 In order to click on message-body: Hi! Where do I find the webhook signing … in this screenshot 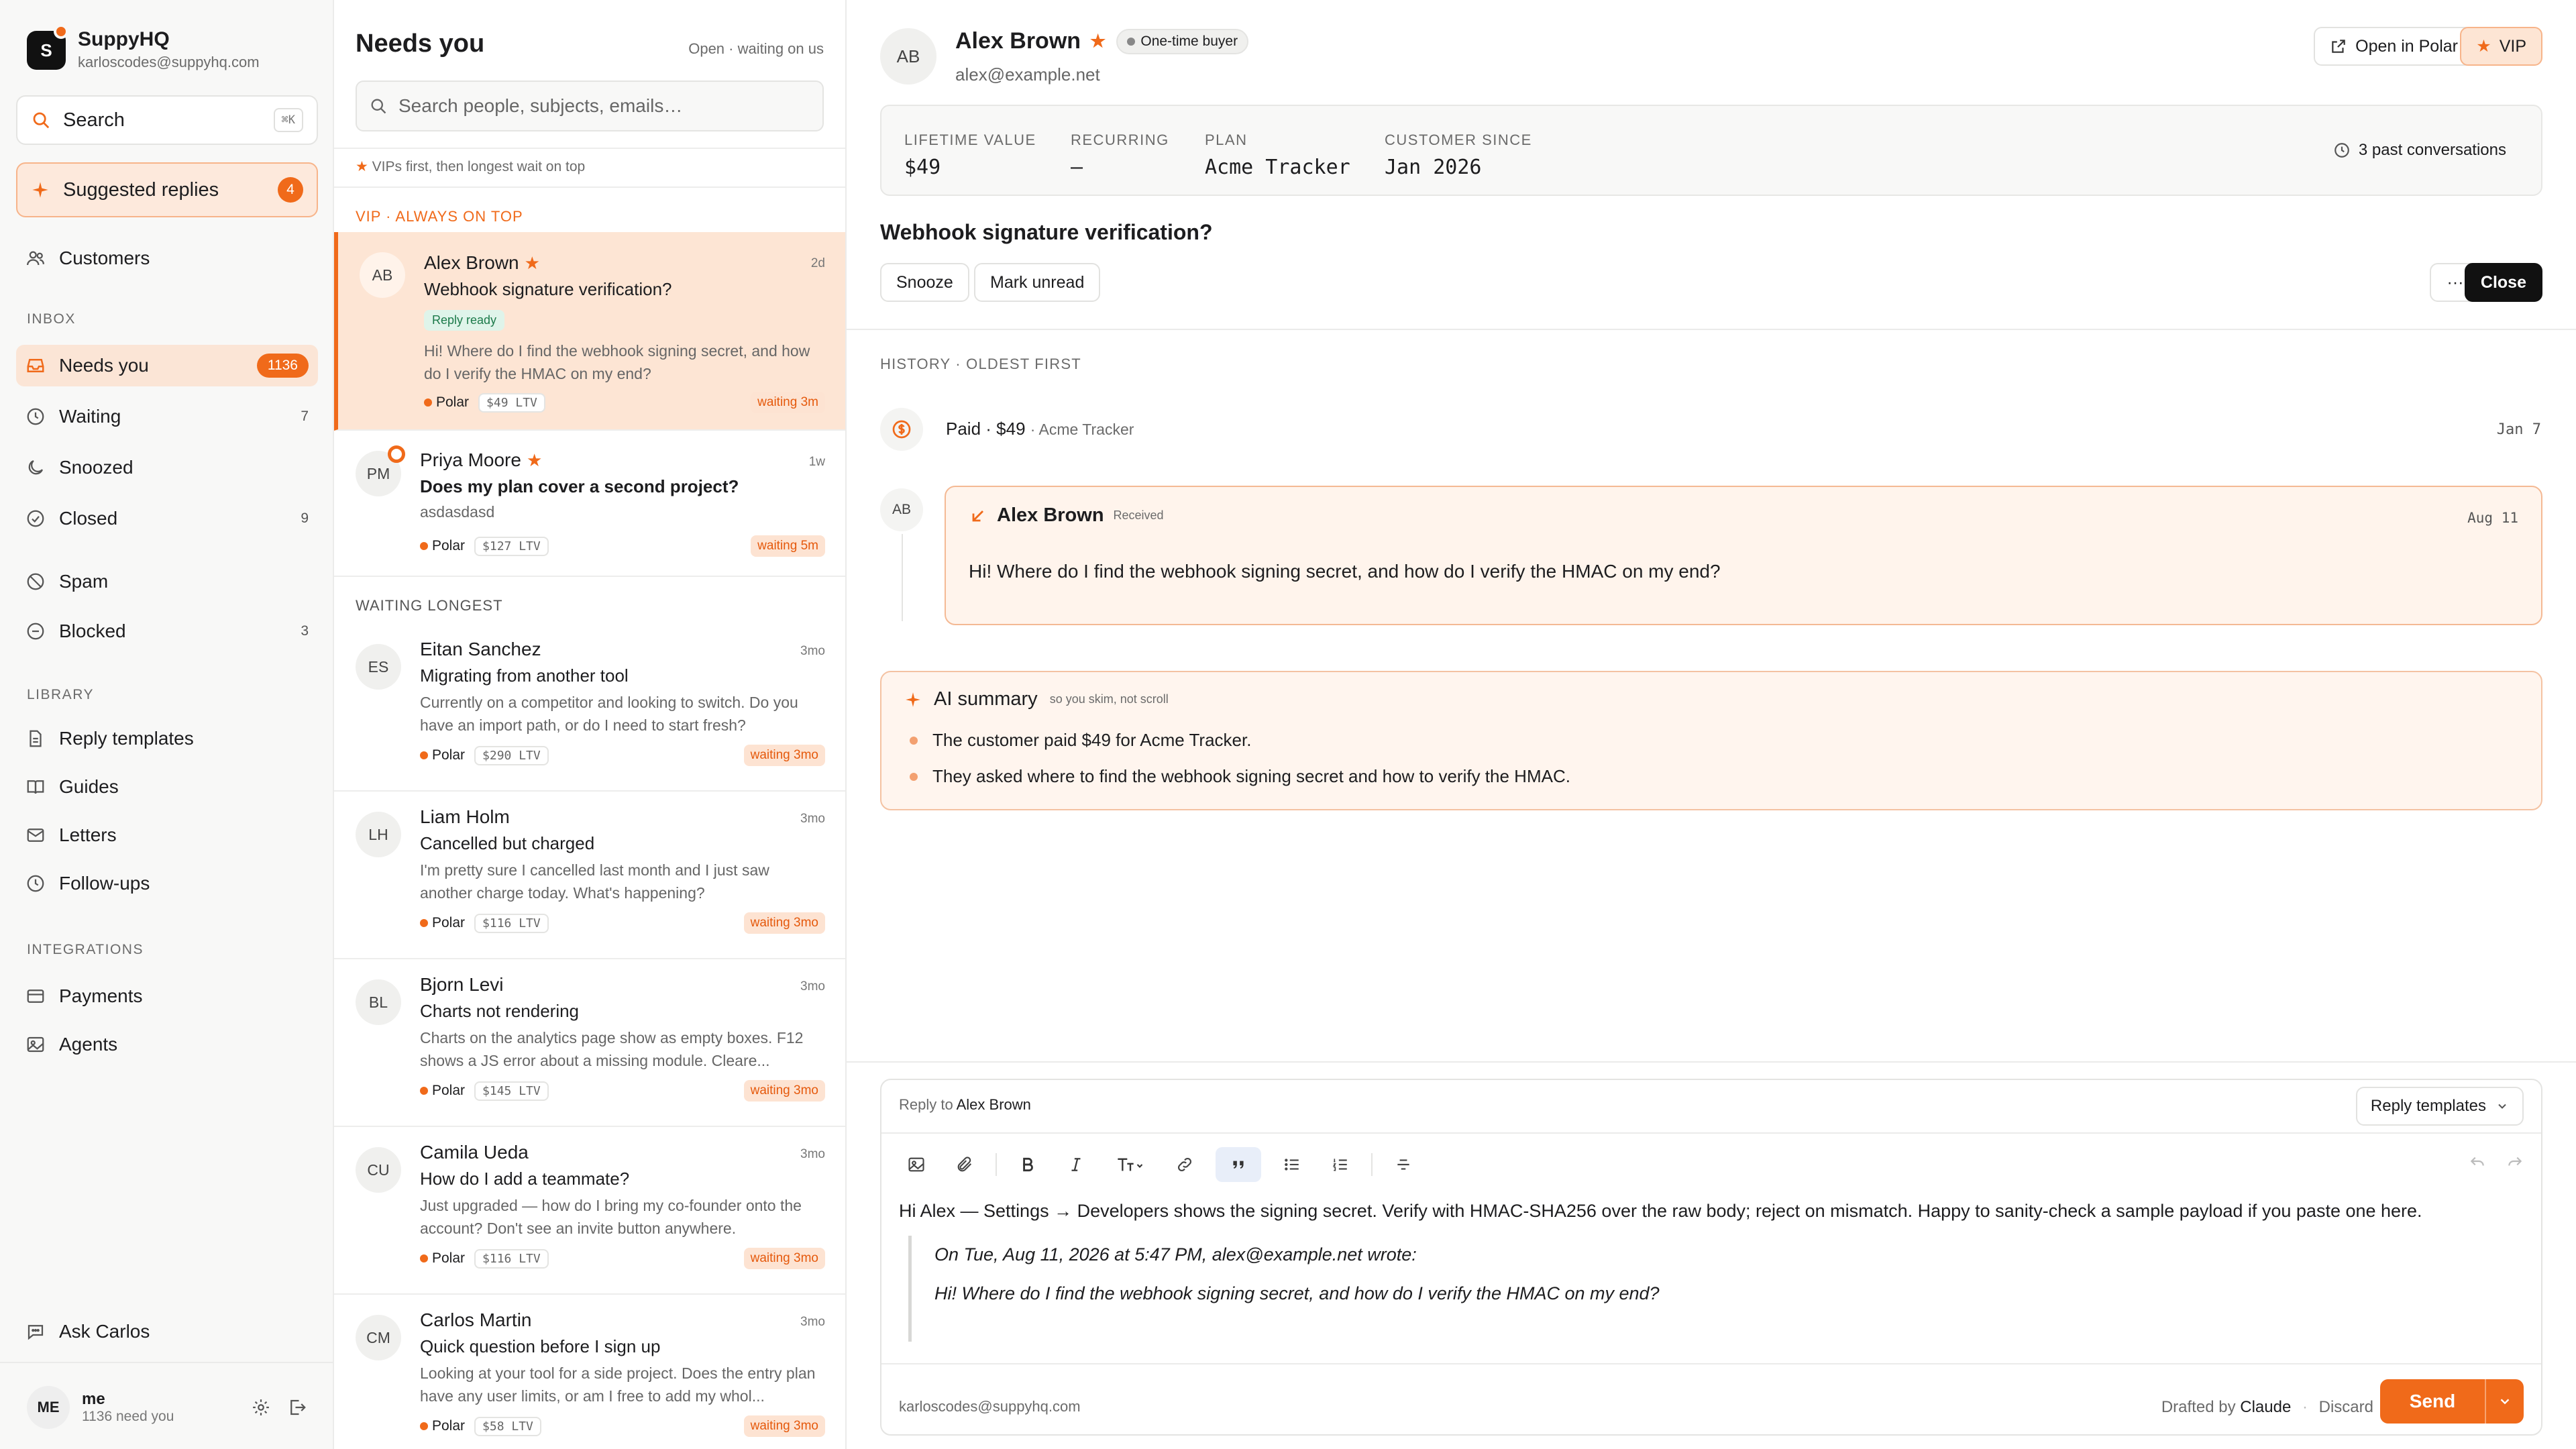, I will do `click(1345, 571)`.